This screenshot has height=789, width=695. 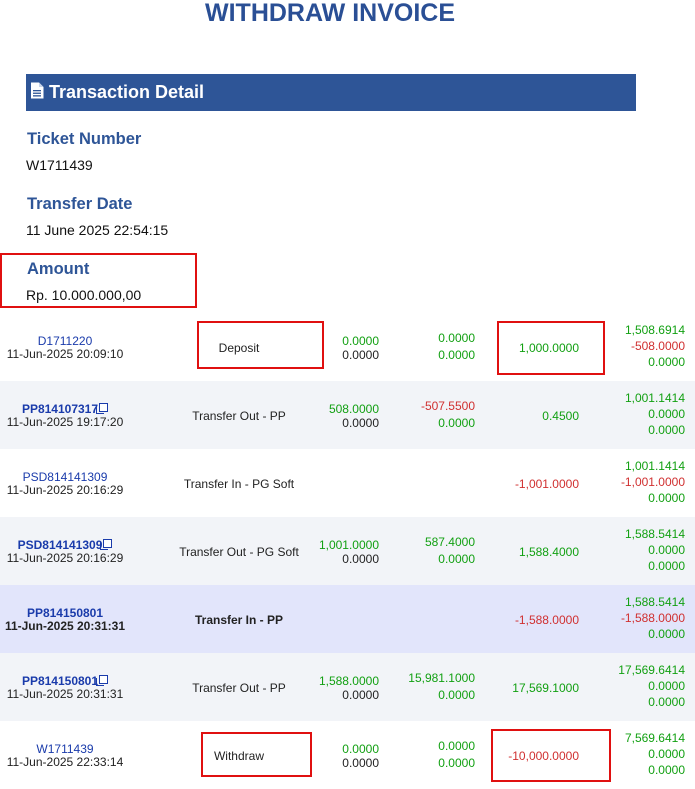 I want to click on amount-change-value: 17,569.1000, so click(x=545, y=688).